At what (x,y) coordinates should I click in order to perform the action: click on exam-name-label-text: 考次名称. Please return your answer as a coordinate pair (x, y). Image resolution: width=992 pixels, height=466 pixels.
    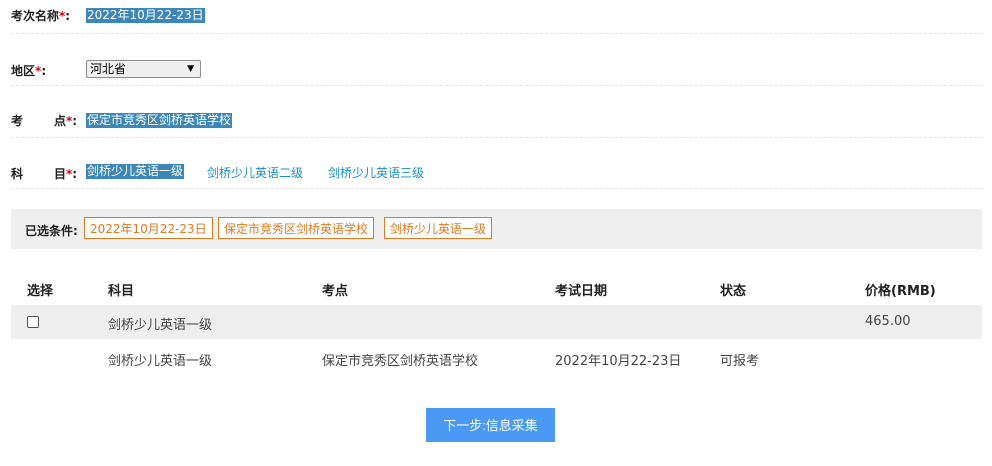
    Looking at the image, I should click on (35, 16).